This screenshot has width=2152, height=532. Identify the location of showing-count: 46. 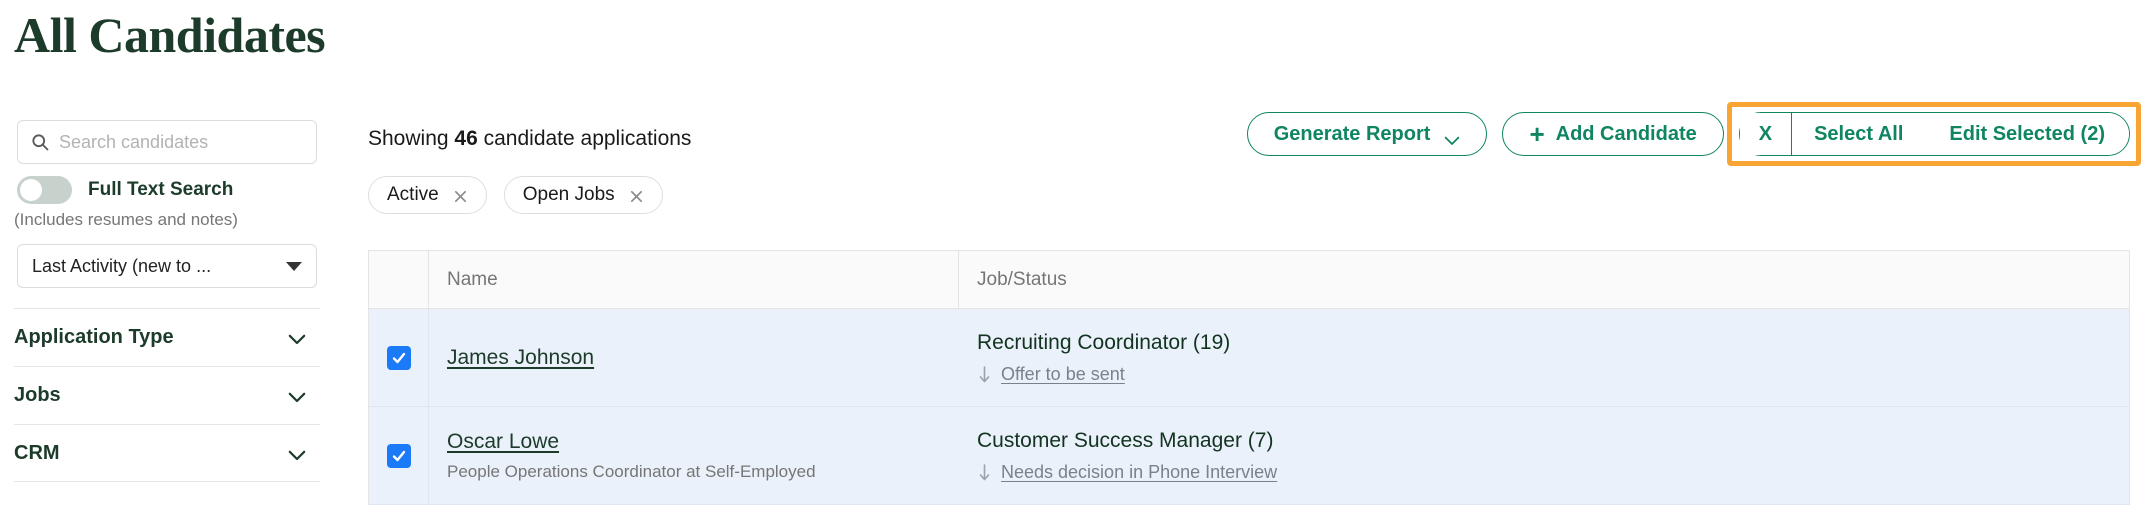
(466, 138).